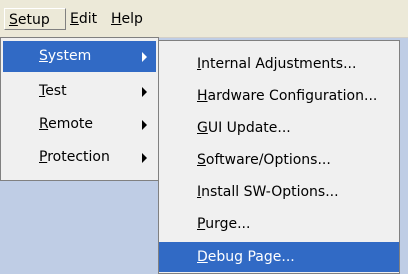 Image resolution: width=408 pixels, height=274 pixels. Describe the element at coordinates (43, 157) in the screenshot. I see `menu-item-protection-accel: P` at that location.